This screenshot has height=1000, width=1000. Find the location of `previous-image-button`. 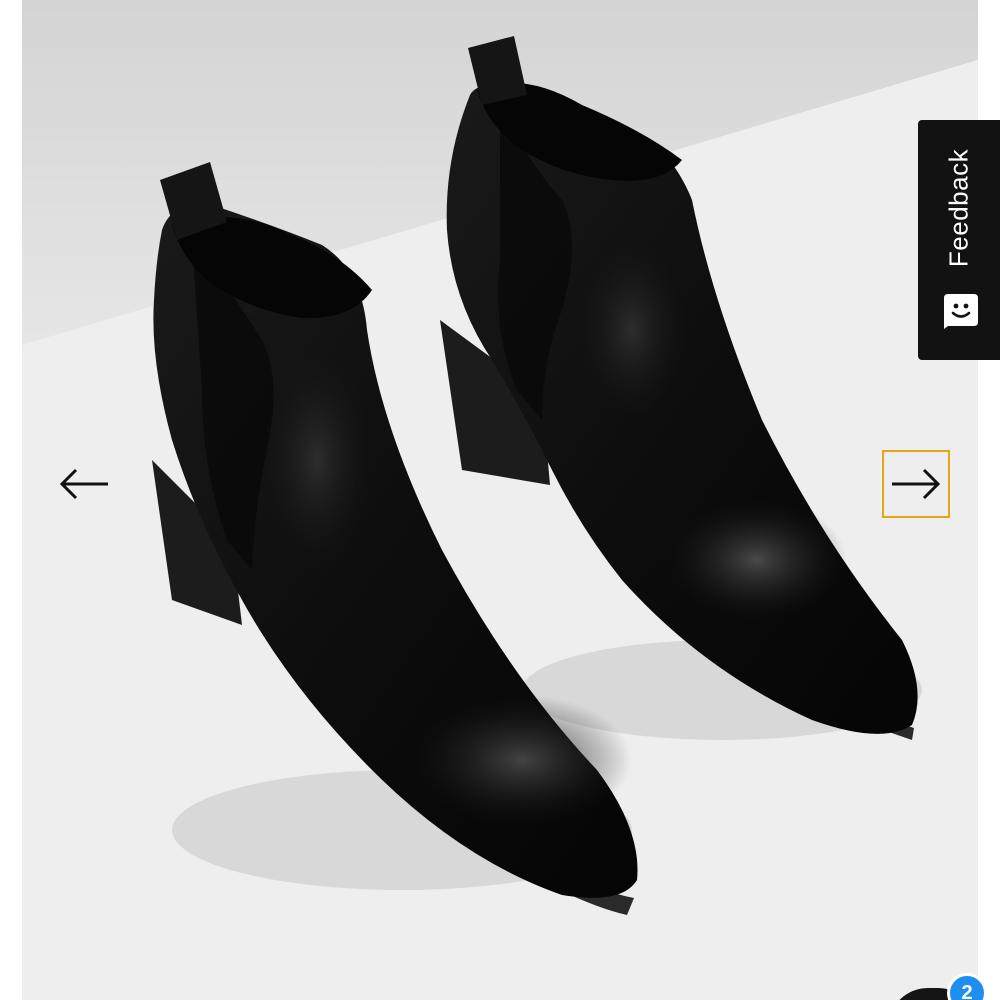

previous-image-button is located at coordinates (84, 484).